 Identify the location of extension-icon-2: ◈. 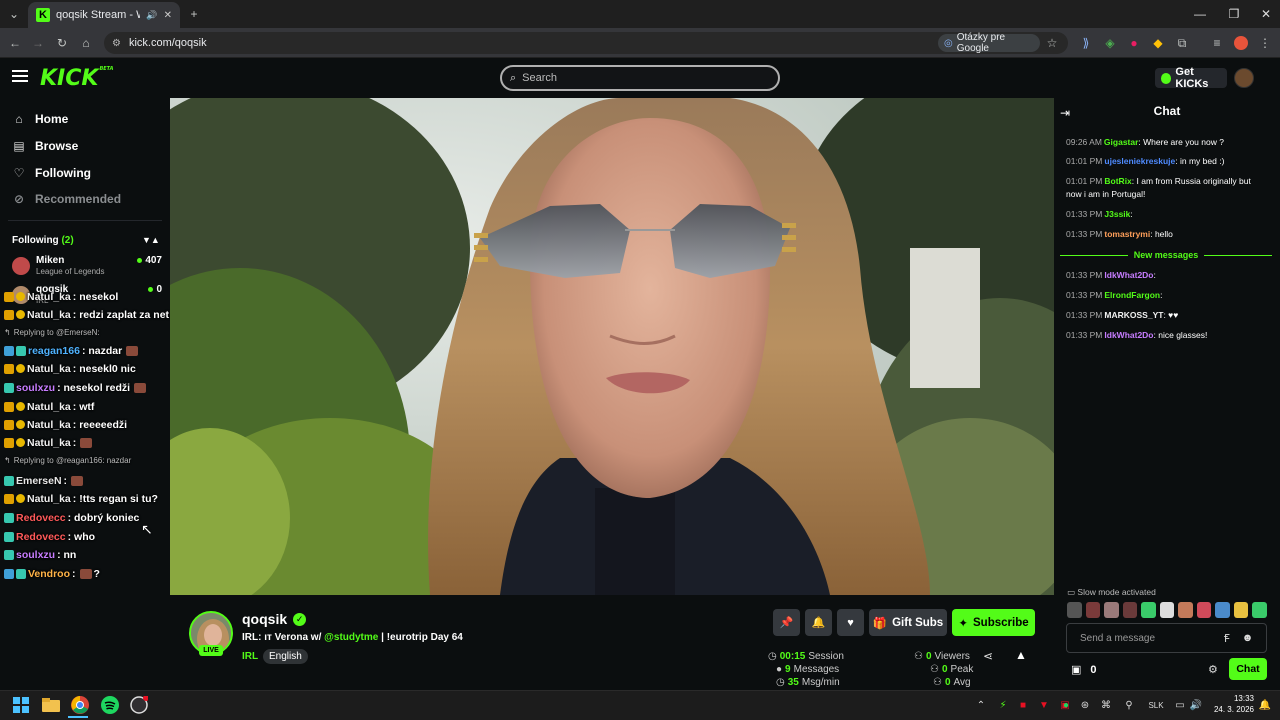
(1110, 43).